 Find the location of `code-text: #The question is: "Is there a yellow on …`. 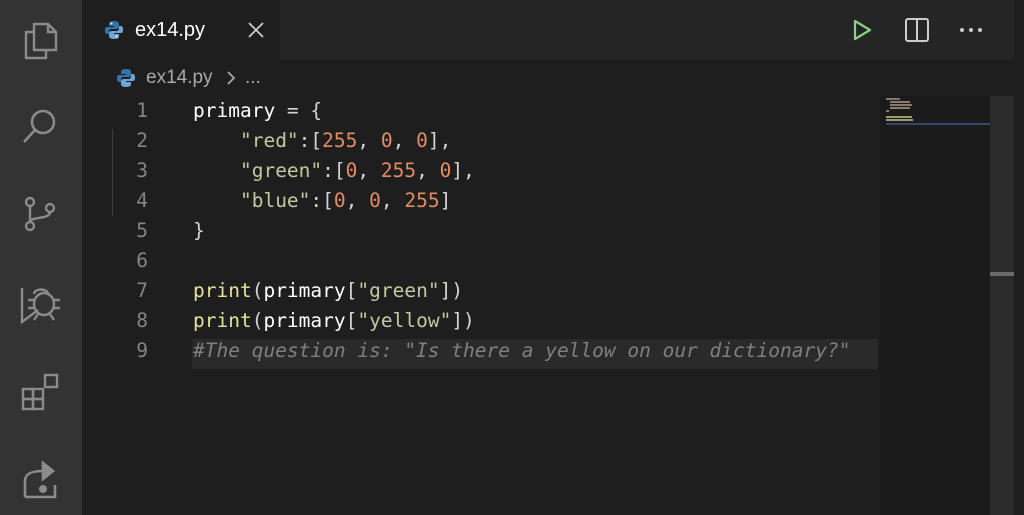

code-text: #The question is: "Is there a yellow on … is located at coordinates (521, 351).